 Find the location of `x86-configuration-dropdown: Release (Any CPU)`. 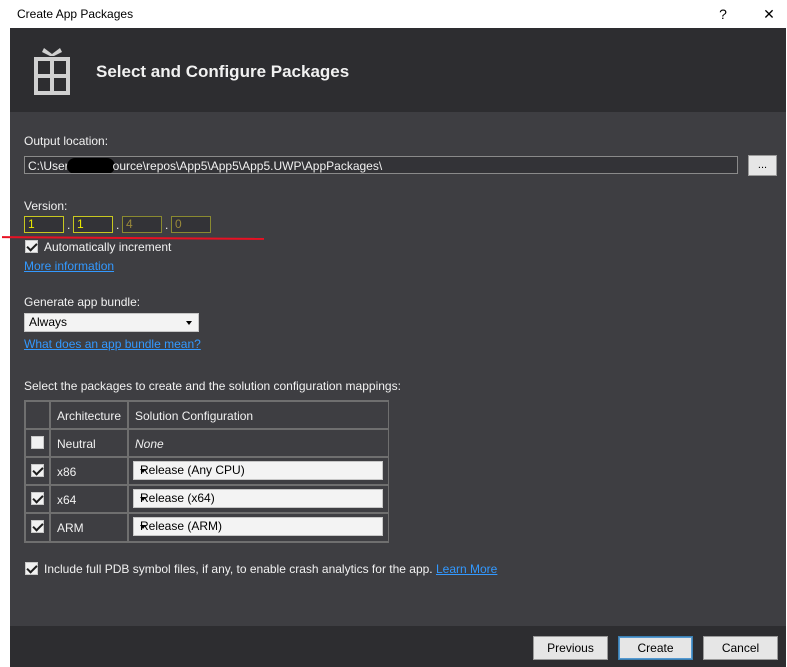

x86-configuration-dropdown: Release (Any CPU) is located at coordinates (258, 470).